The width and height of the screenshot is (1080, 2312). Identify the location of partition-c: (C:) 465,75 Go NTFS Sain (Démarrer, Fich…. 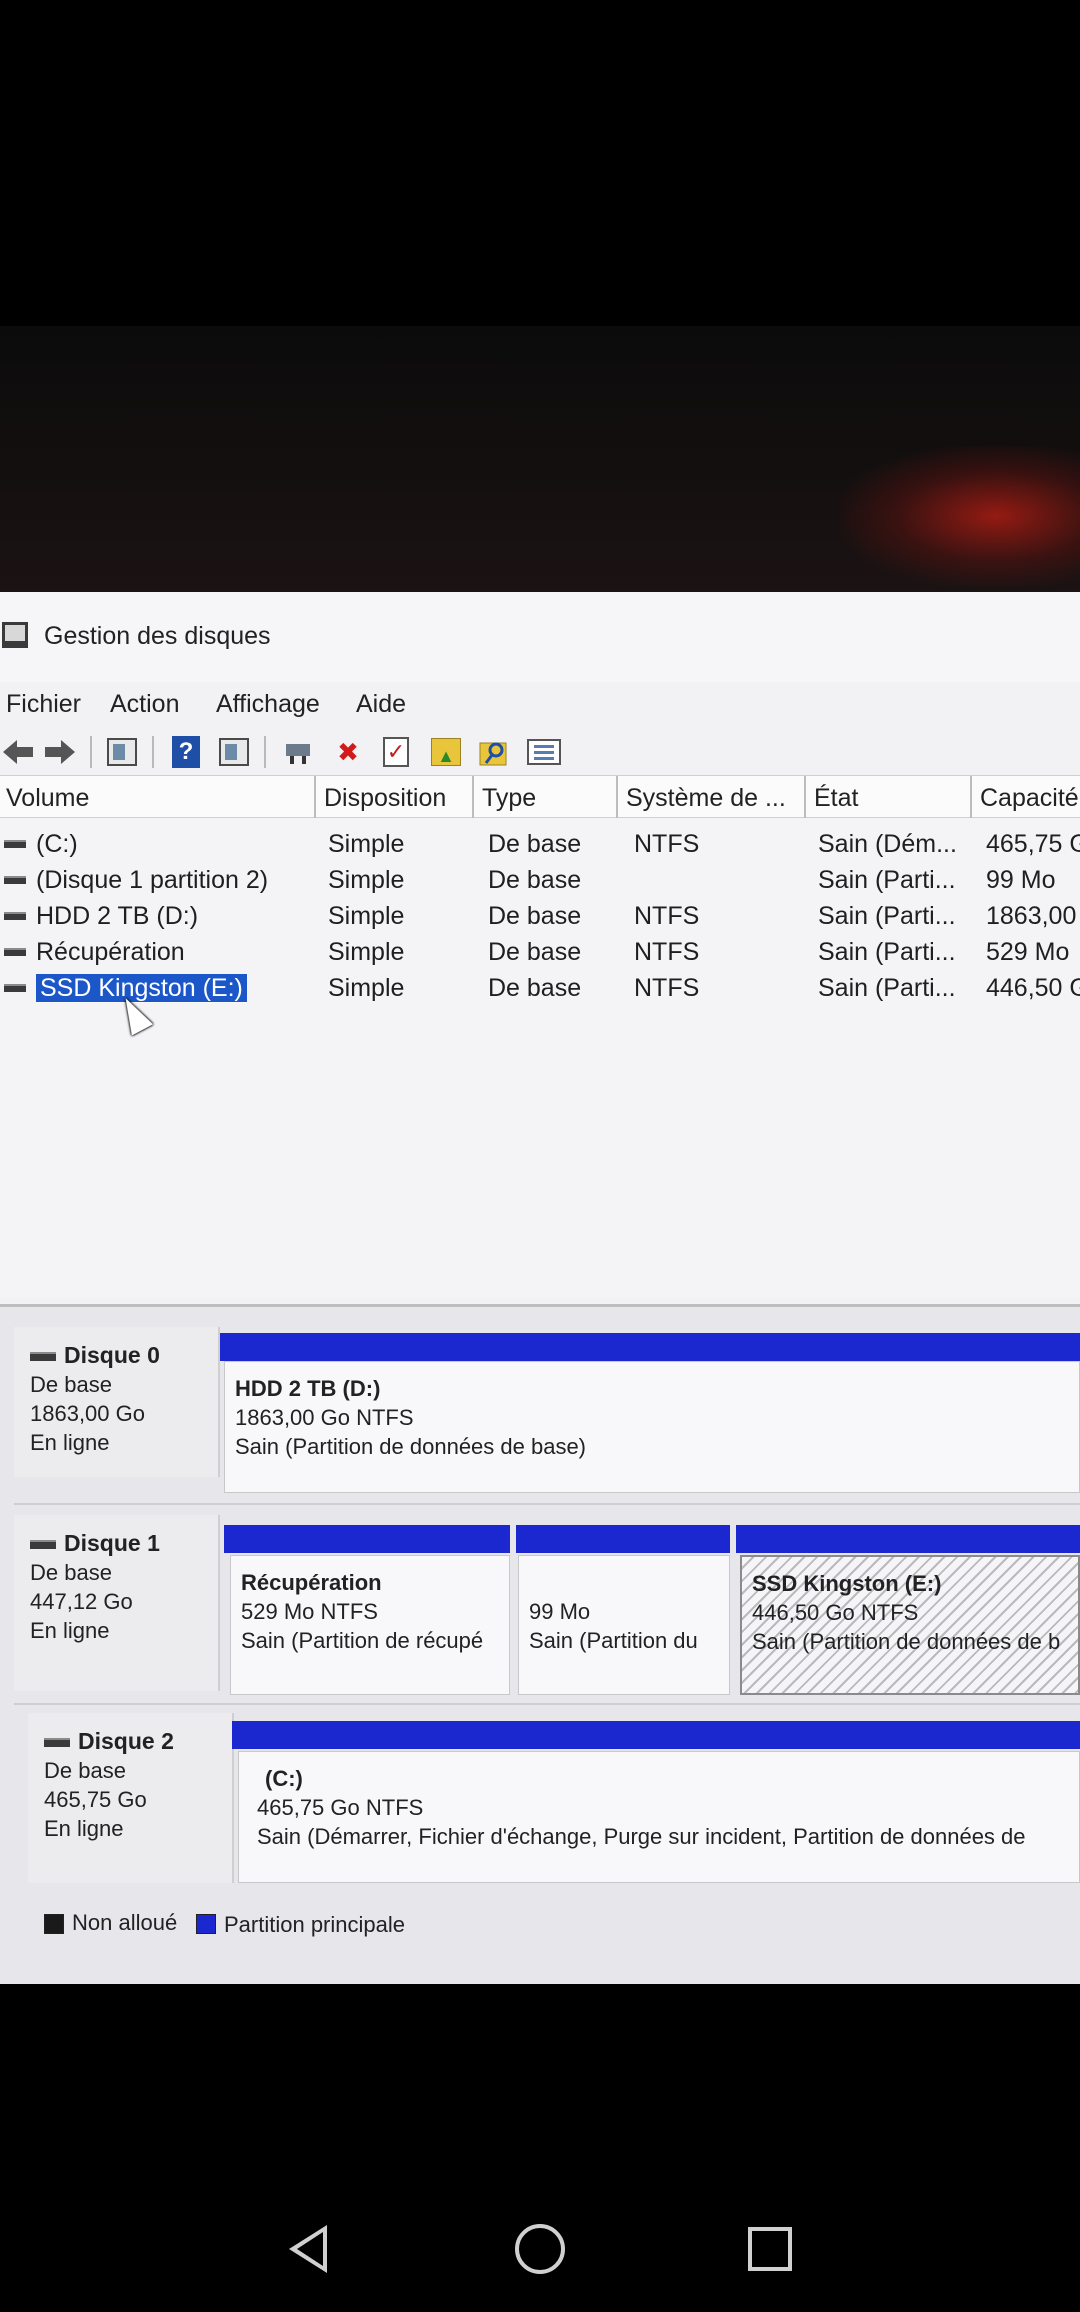
(659, 1817).